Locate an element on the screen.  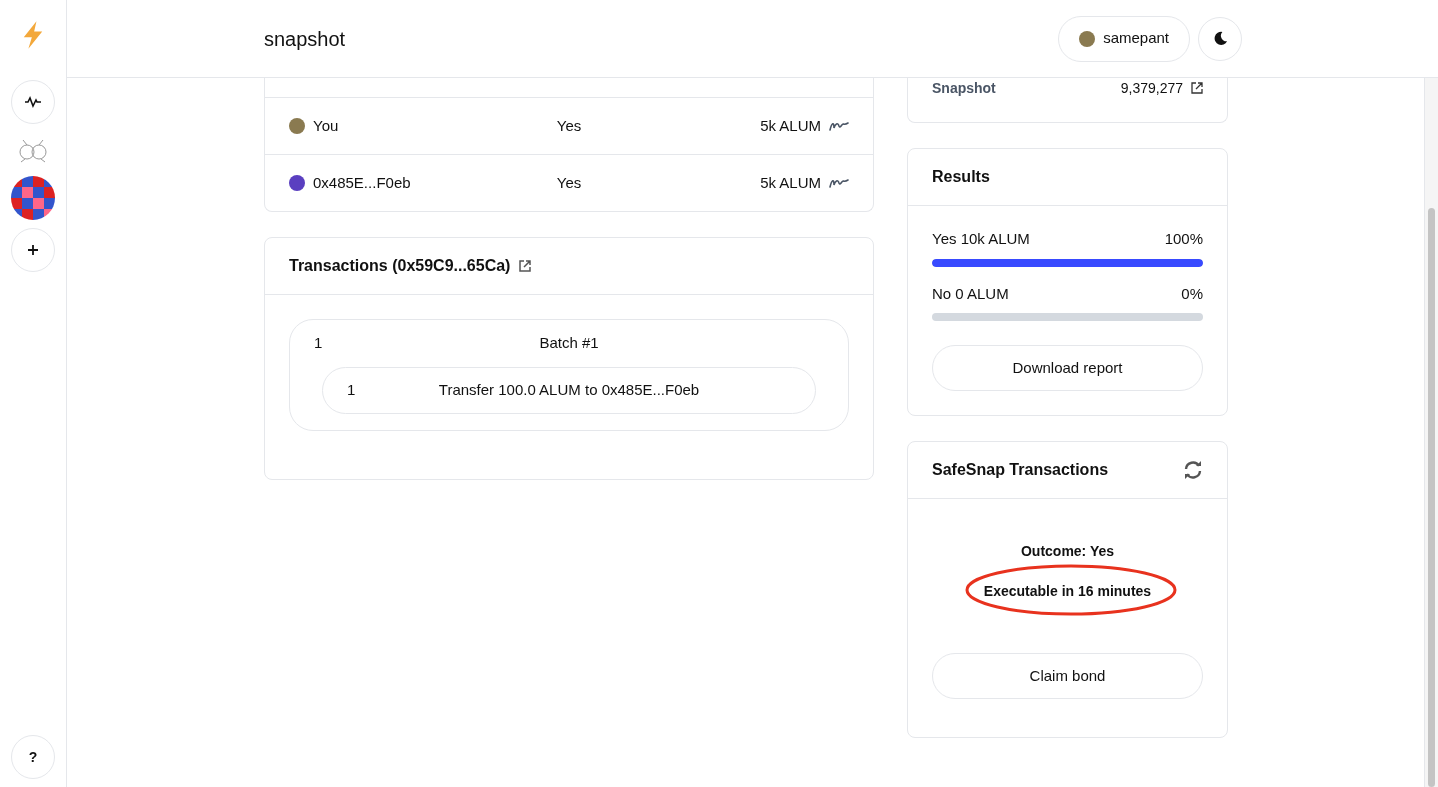
pulse-icon is located at coordinates (33, 102).